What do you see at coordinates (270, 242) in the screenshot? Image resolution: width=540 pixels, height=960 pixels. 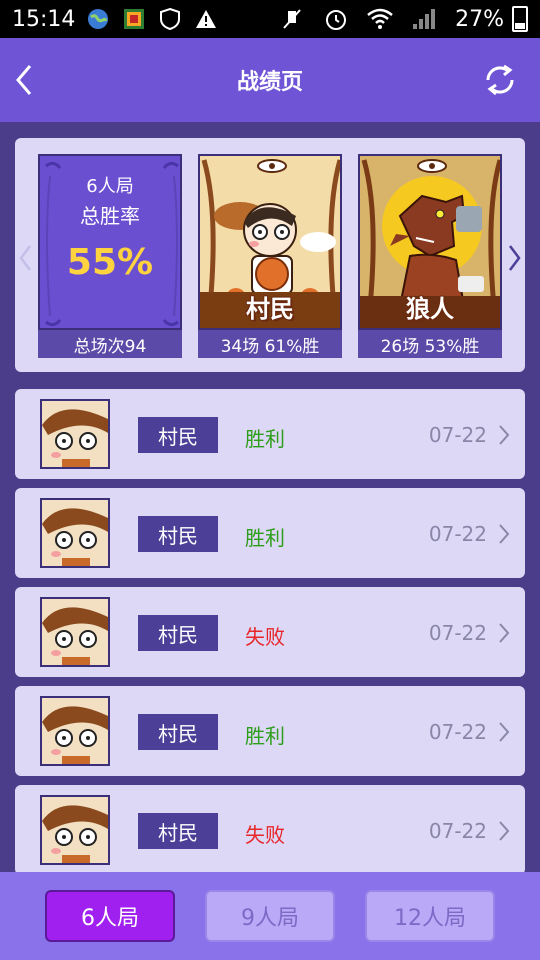 I see `villager-card-art: 村民` at bounding box center [270, 242].